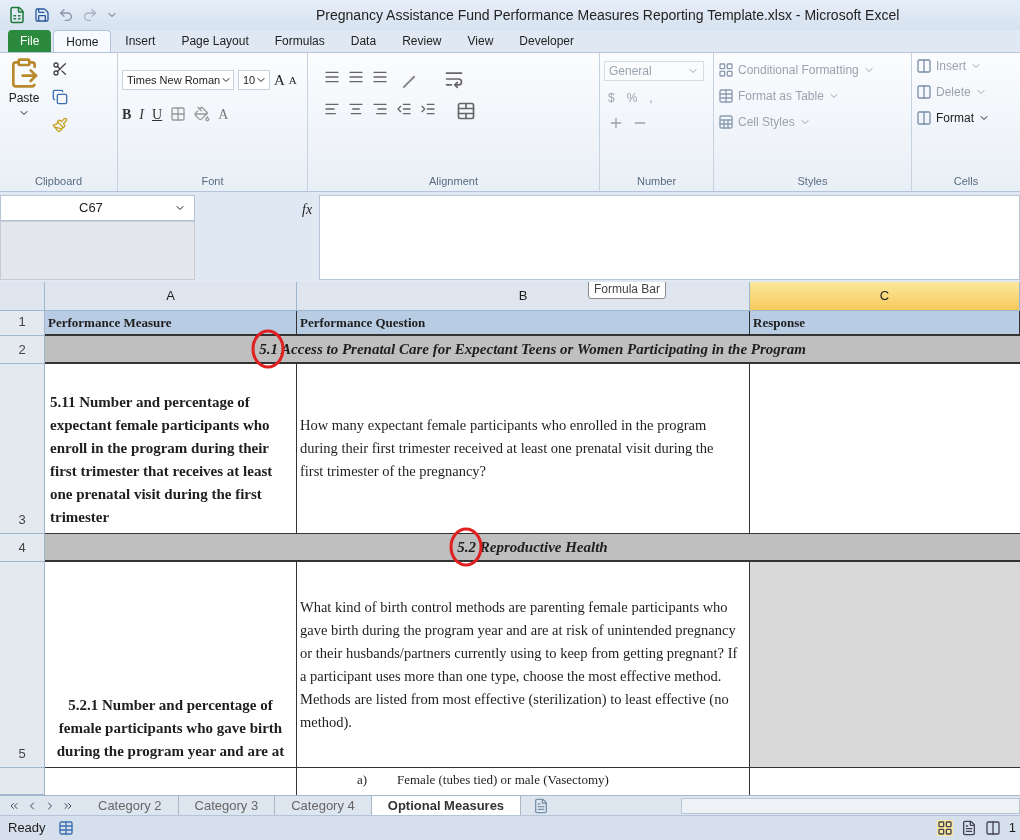  Describe the element at coordinates (608, 15) in the screenshot. I see `window-title: Pregnancy Assistance Fund Performance Measures Reporting Template.xlsx - Microsoft Excel` at that location.